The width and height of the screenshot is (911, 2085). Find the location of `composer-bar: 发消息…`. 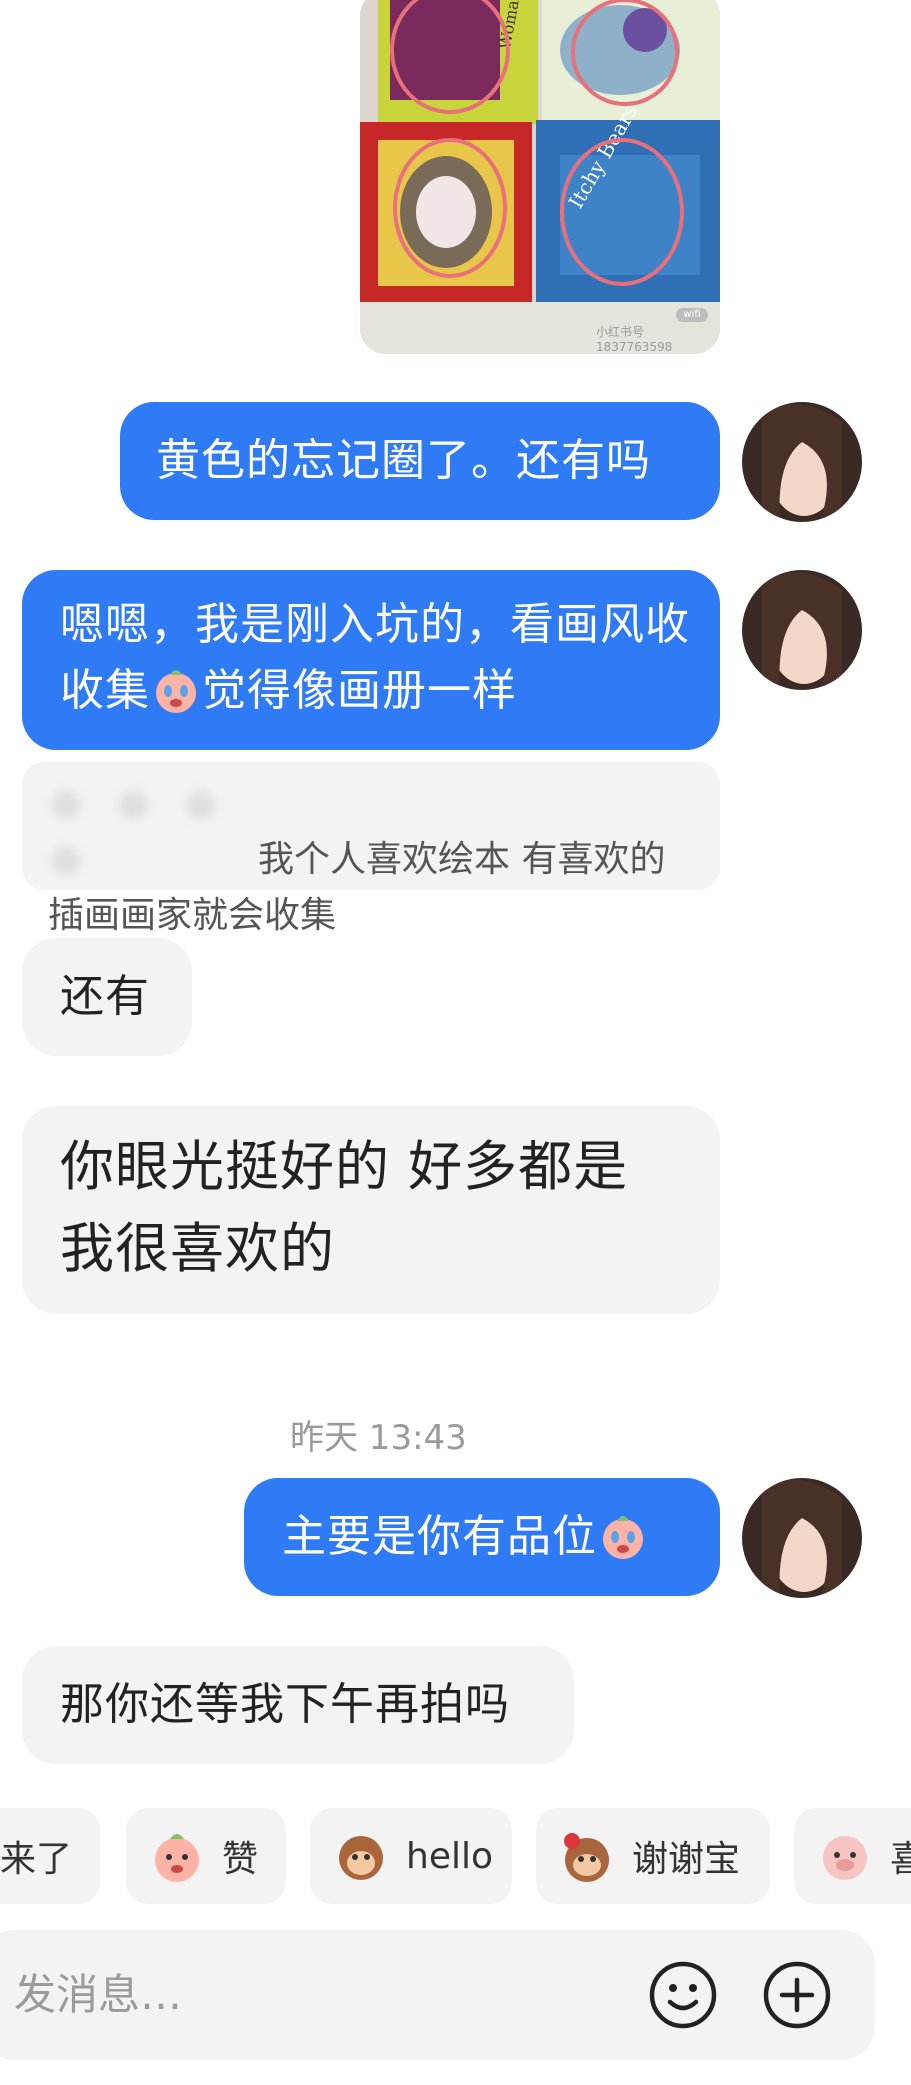

composer-bar: 发消息… is located at coordinates (437, 1995).